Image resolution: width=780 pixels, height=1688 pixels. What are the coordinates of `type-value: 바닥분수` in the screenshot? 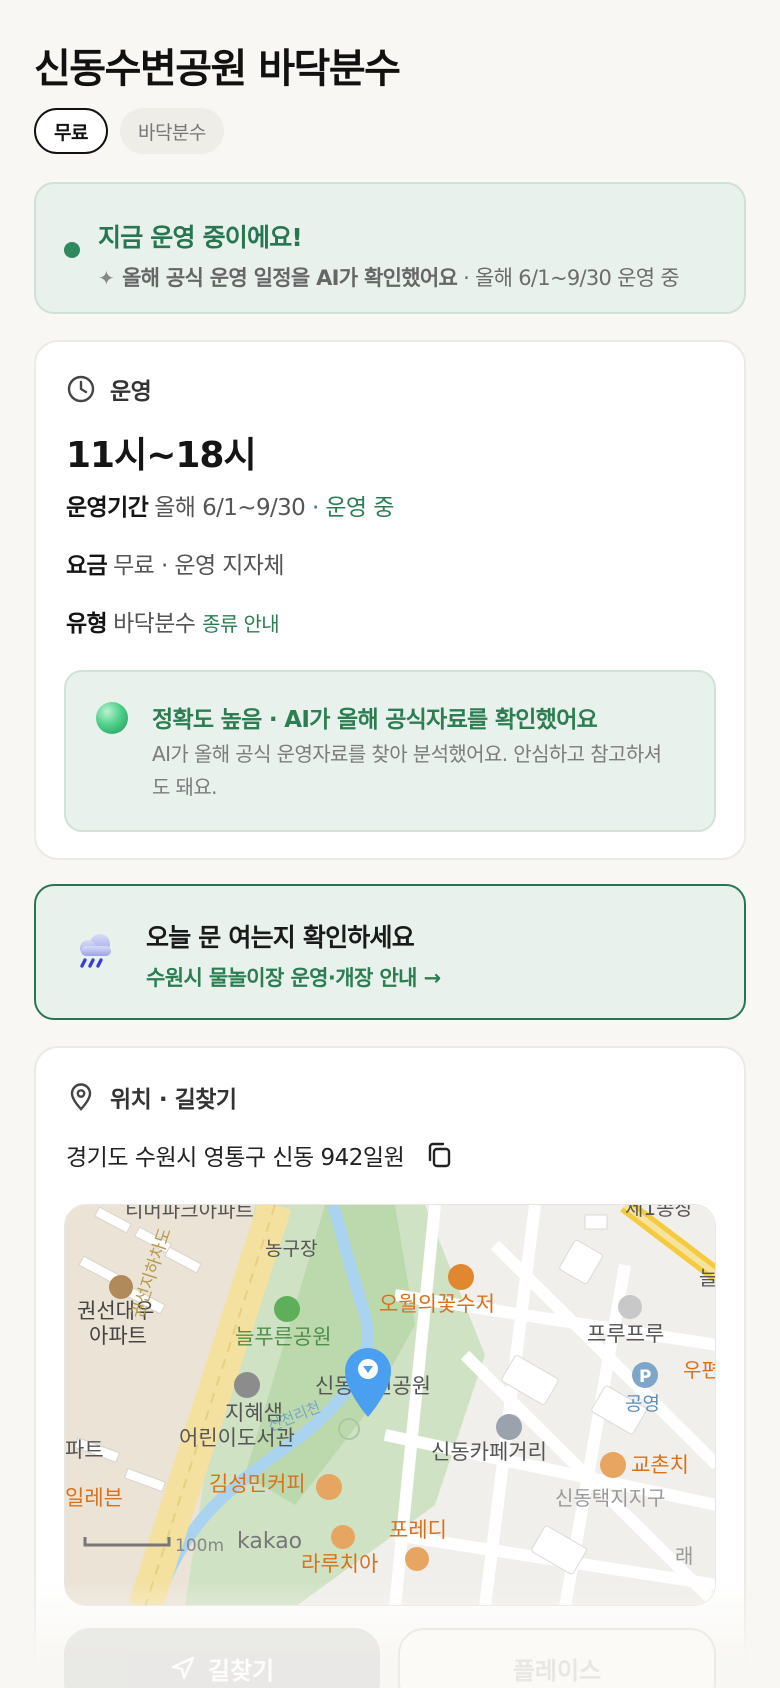 It's located at (154, 624).